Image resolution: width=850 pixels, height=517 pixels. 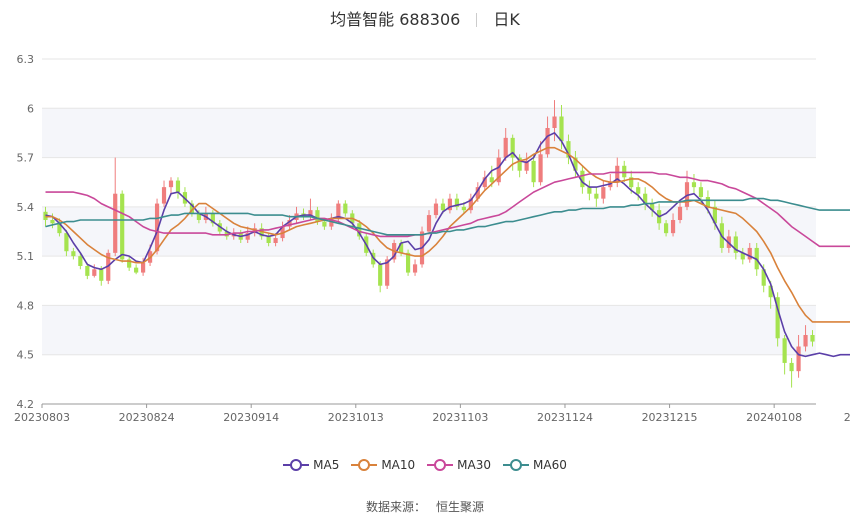 I want to click on y-tick-label: 6, so click(x=30, y=108).